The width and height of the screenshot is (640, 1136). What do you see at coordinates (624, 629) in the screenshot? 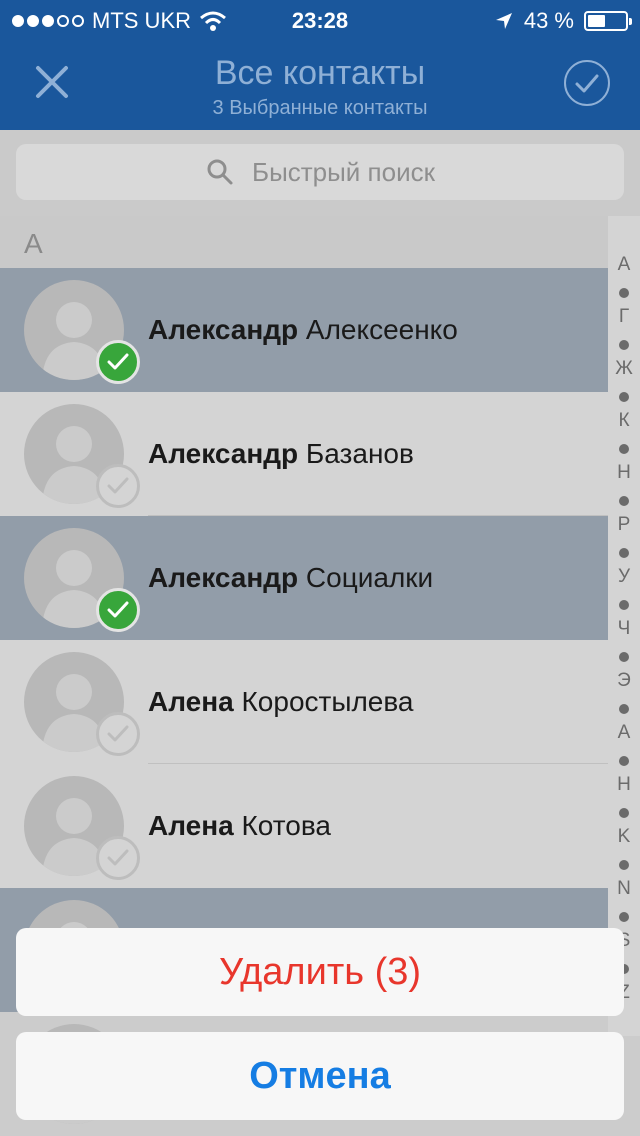
I see `index-letter: Ч` at bounding box center [624, 629].